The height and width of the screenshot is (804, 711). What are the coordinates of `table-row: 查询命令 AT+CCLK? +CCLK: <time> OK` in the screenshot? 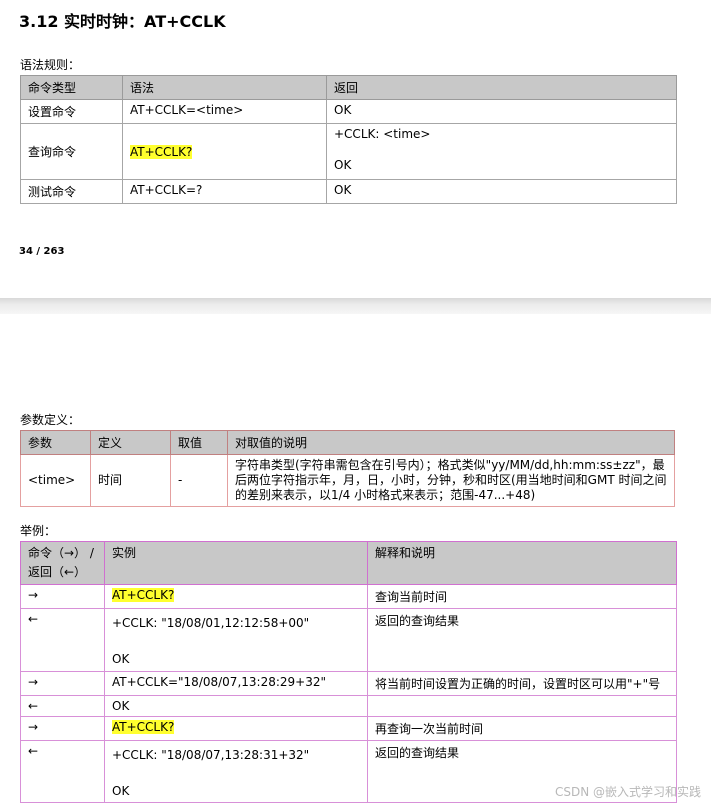 It's located at (348, 151).